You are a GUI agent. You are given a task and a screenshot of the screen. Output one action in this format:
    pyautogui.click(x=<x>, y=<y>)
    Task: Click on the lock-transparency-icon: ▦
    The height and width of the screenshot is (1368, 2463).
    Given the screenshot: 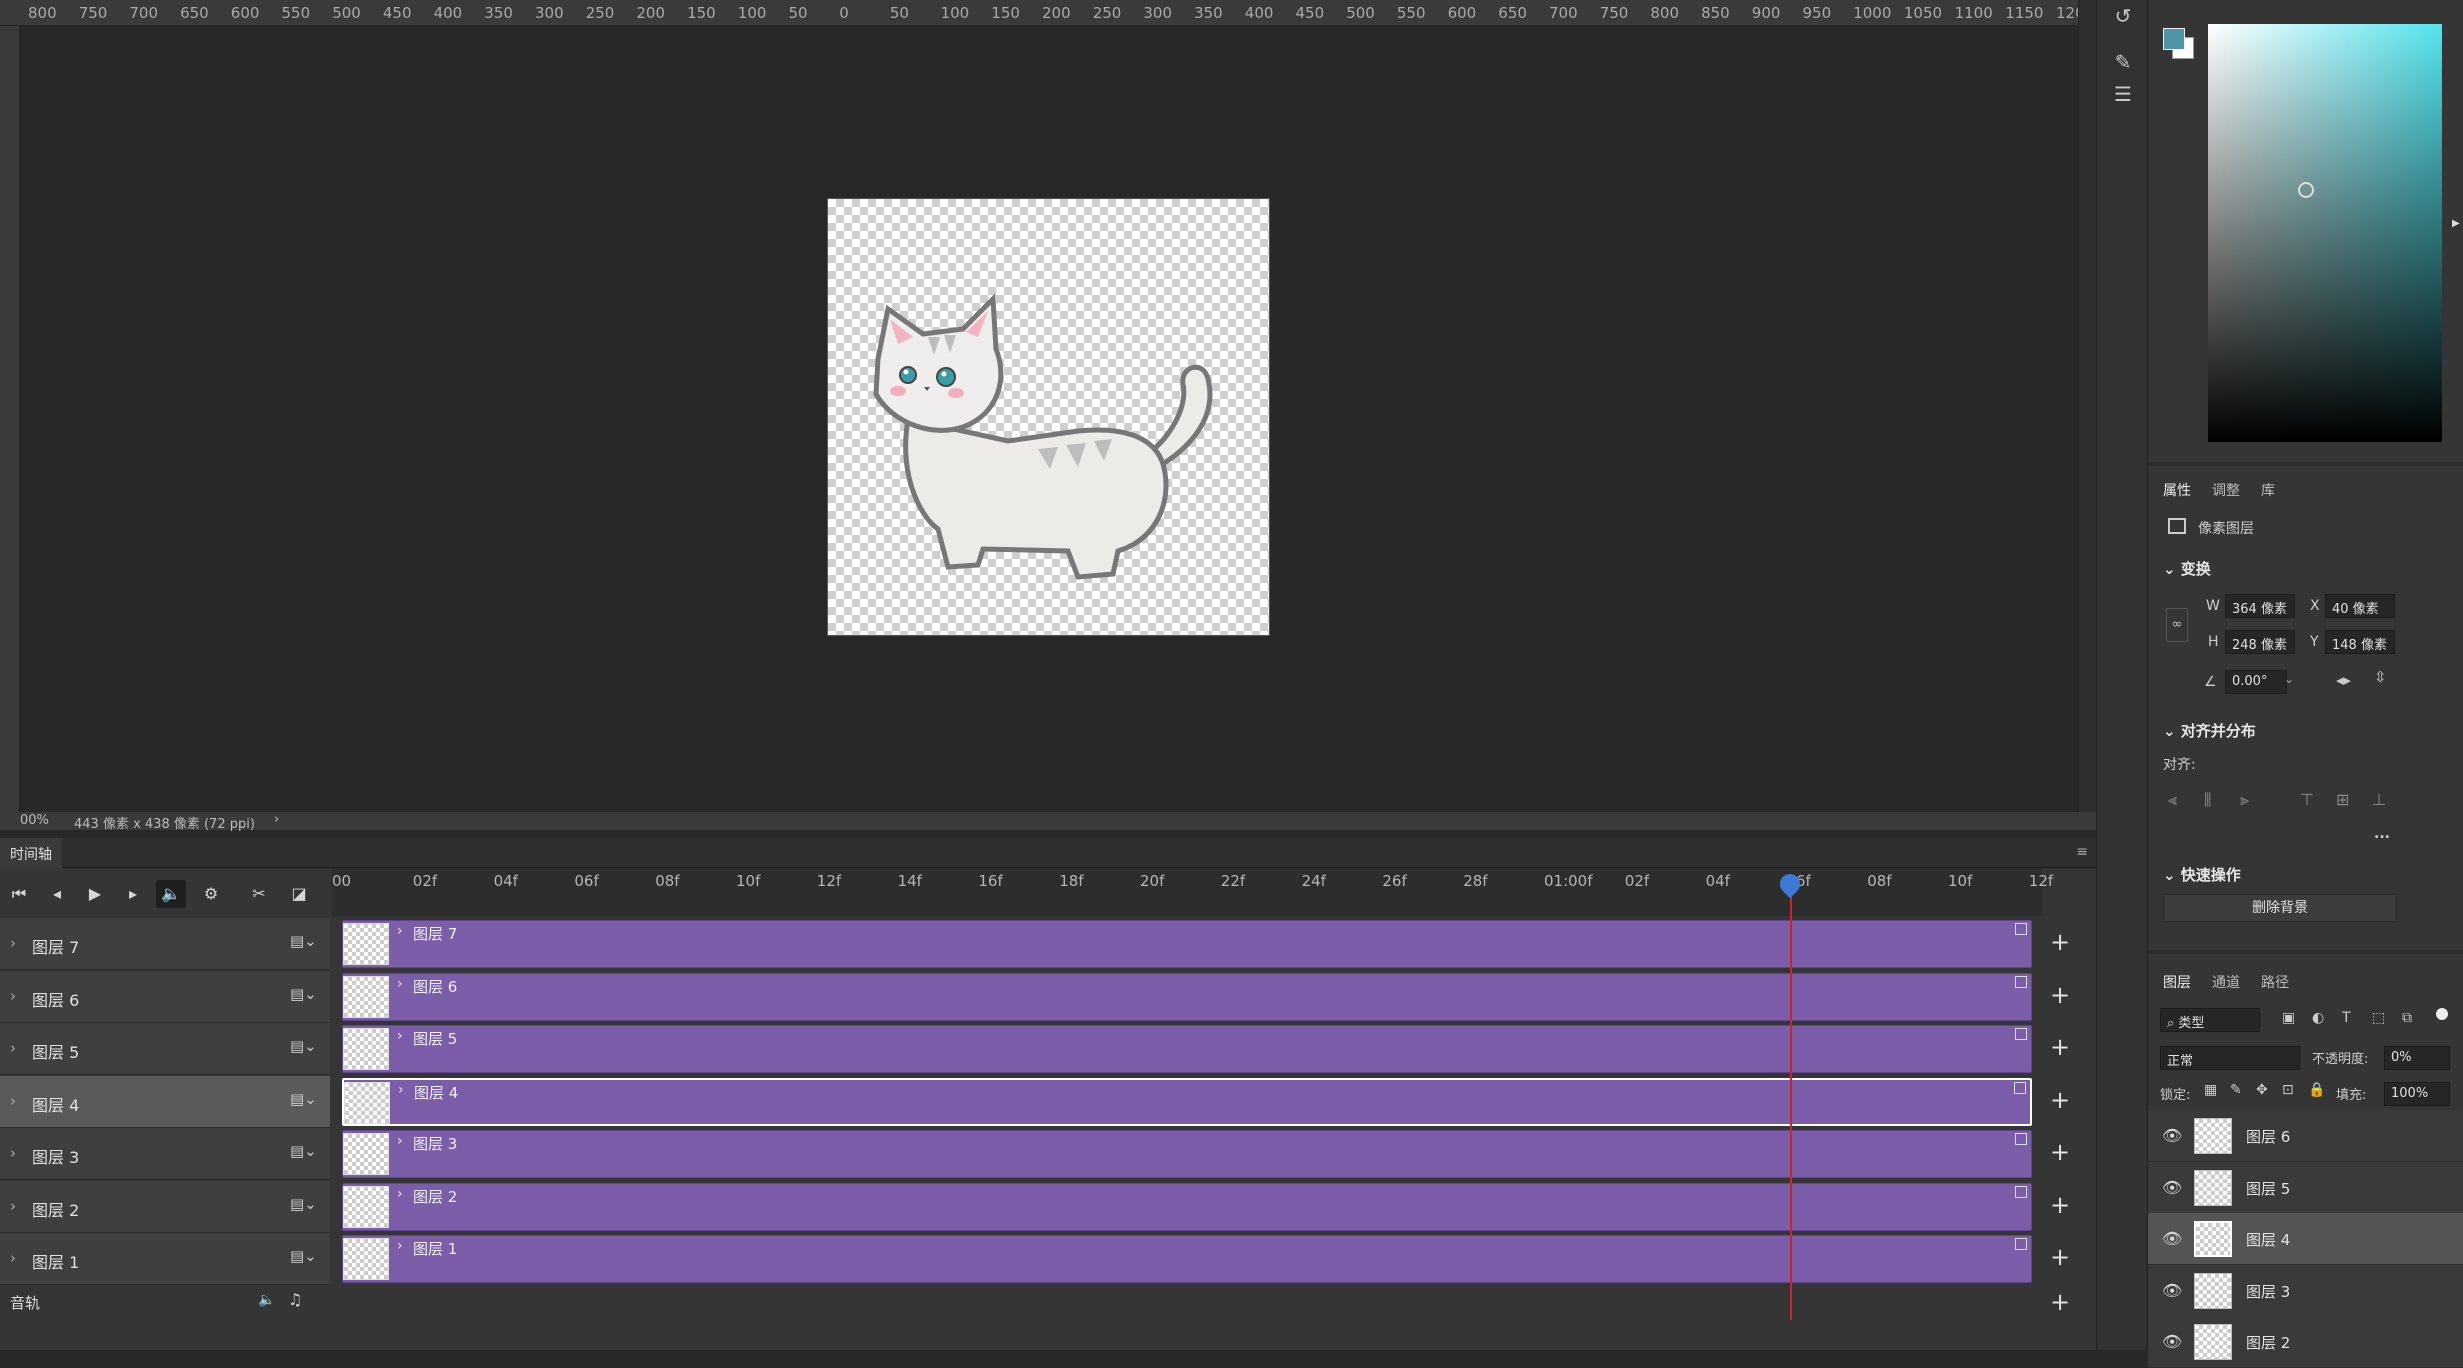 What is the action you would take?
    pyautogui.click(x=2210, y=1090)
    